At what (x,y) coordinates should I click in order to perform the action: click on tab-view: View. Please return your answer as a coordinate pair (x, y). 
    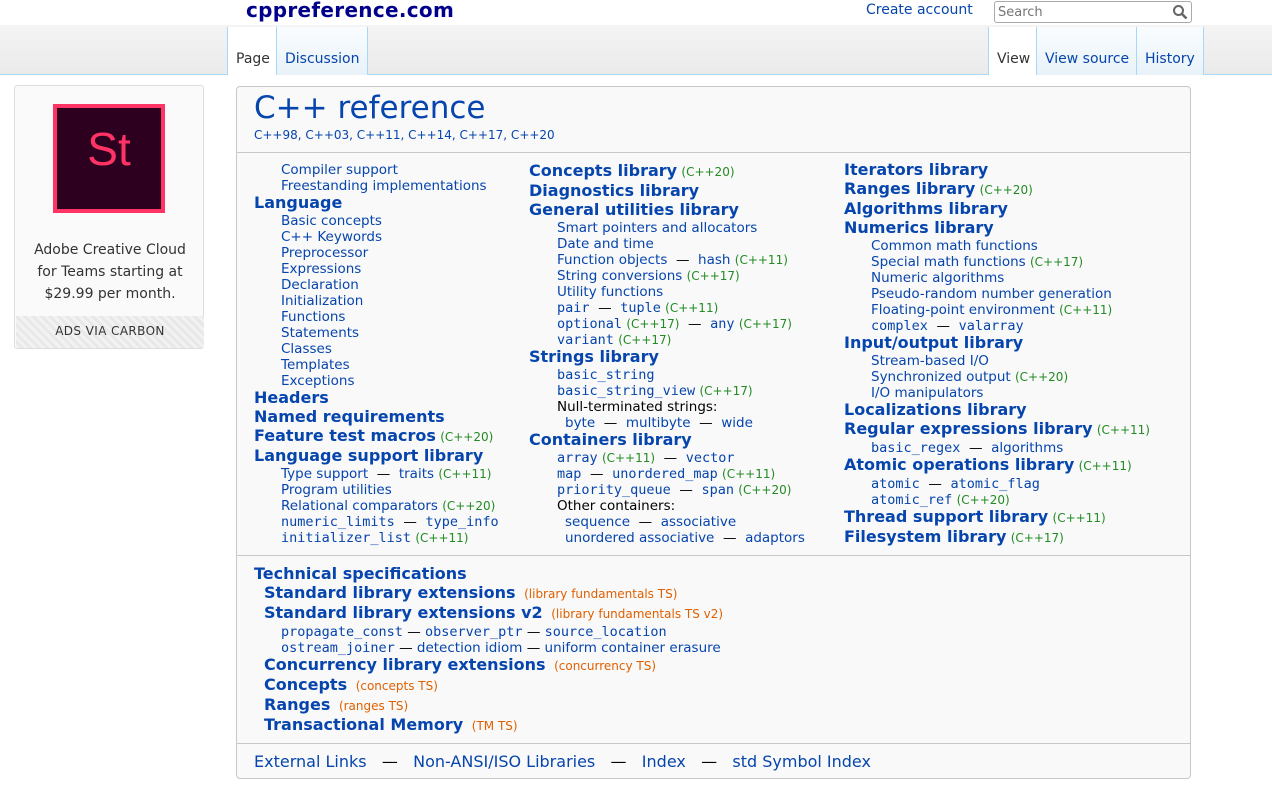
    Looking at the image, I should click on (1013, 51).